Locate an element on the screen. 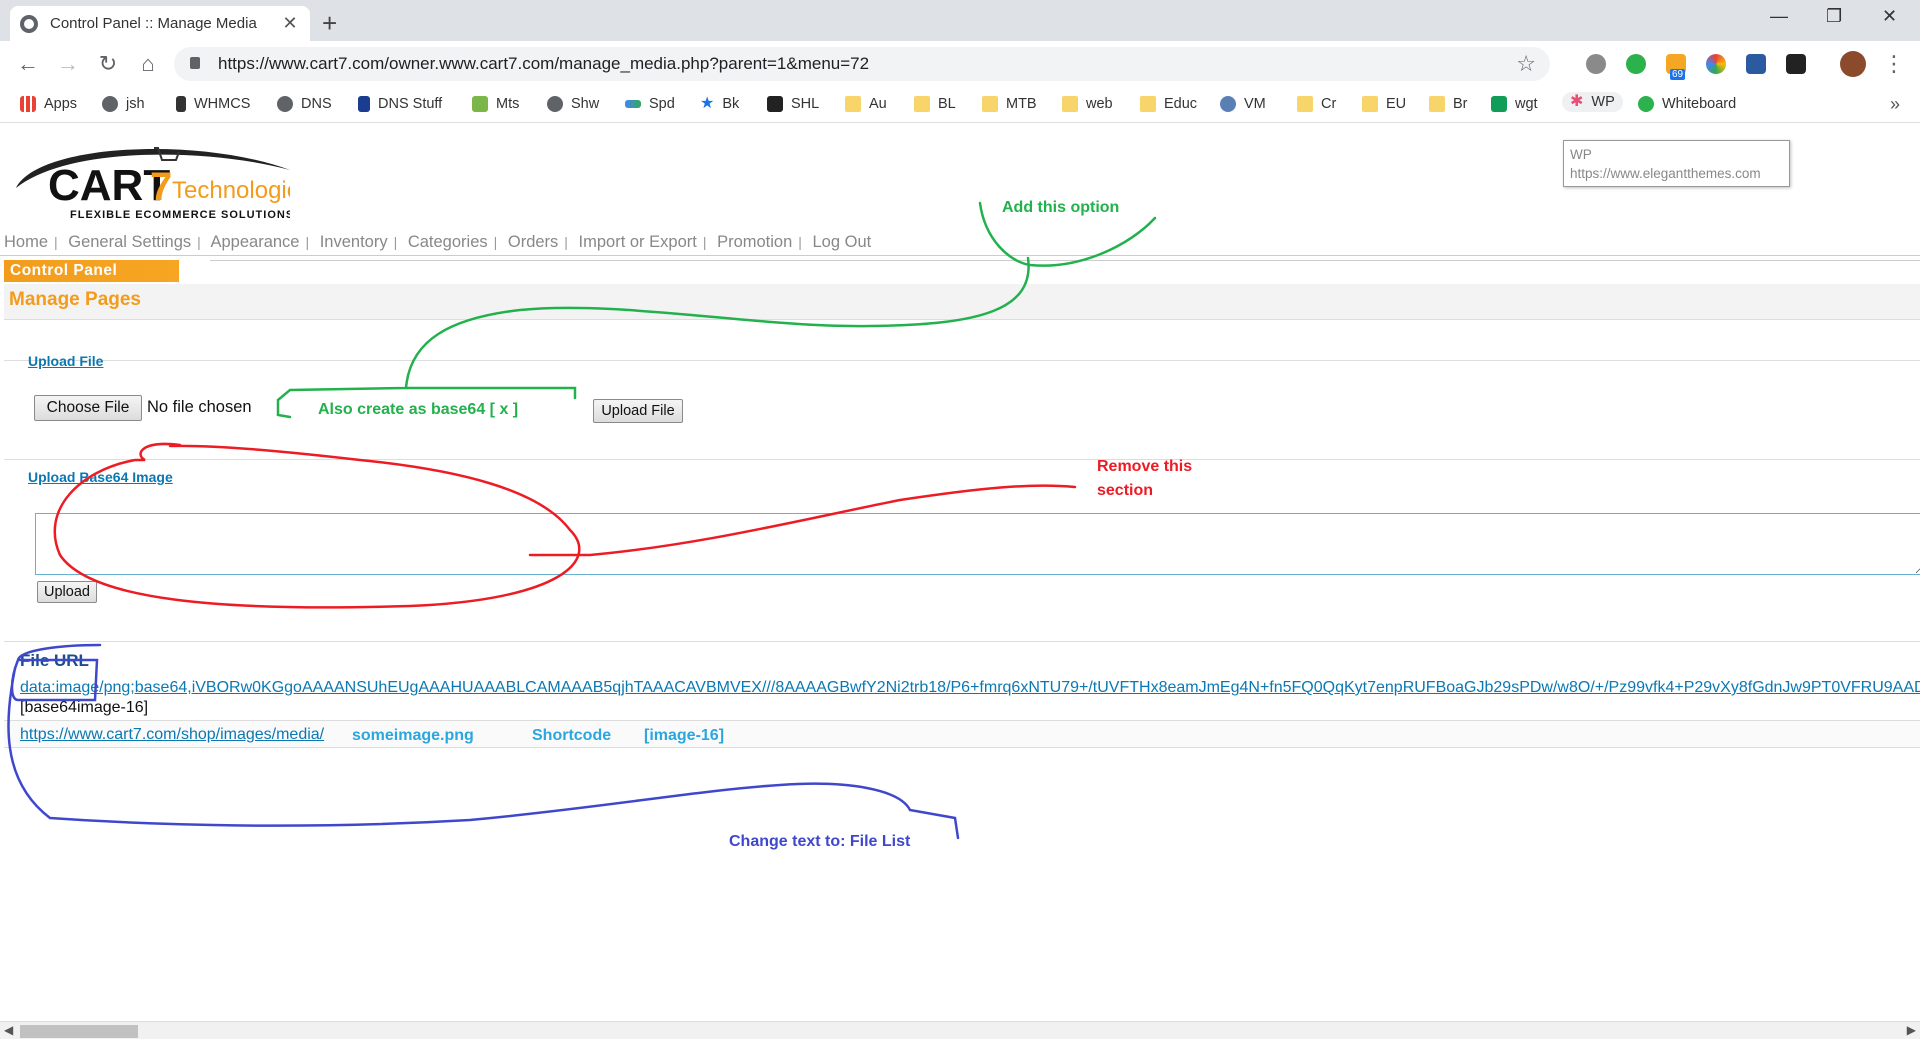 This screenshot has height=1039, width=1920. bookmark-item: BL is located at coordinates (935, 104).